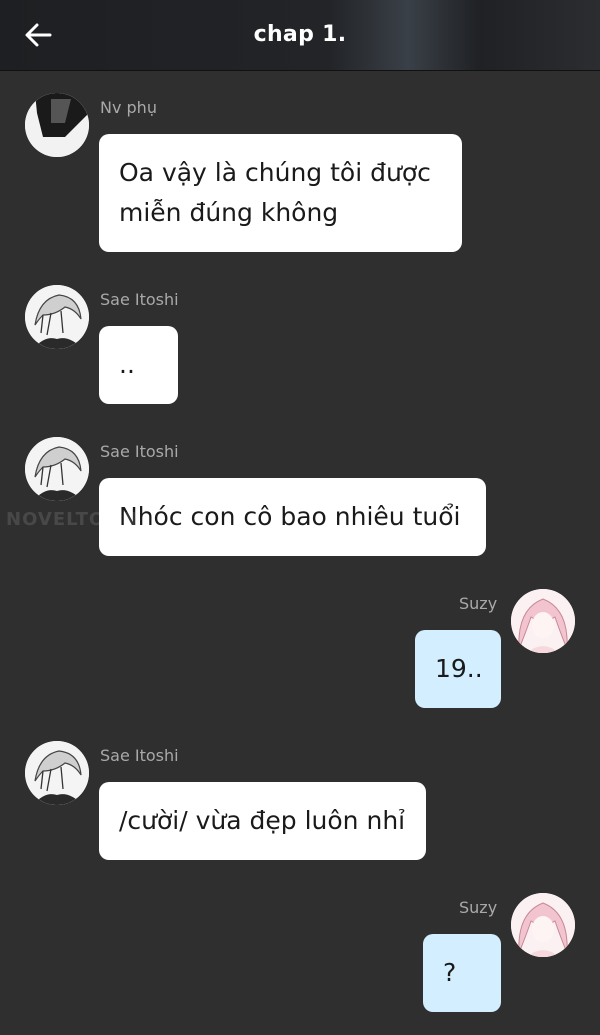  Describe the element at coordinates (280, 193) in the screenshot. I see `message-bubble: Oa vậy là chúng tôi được miễn đúng không` at that location.